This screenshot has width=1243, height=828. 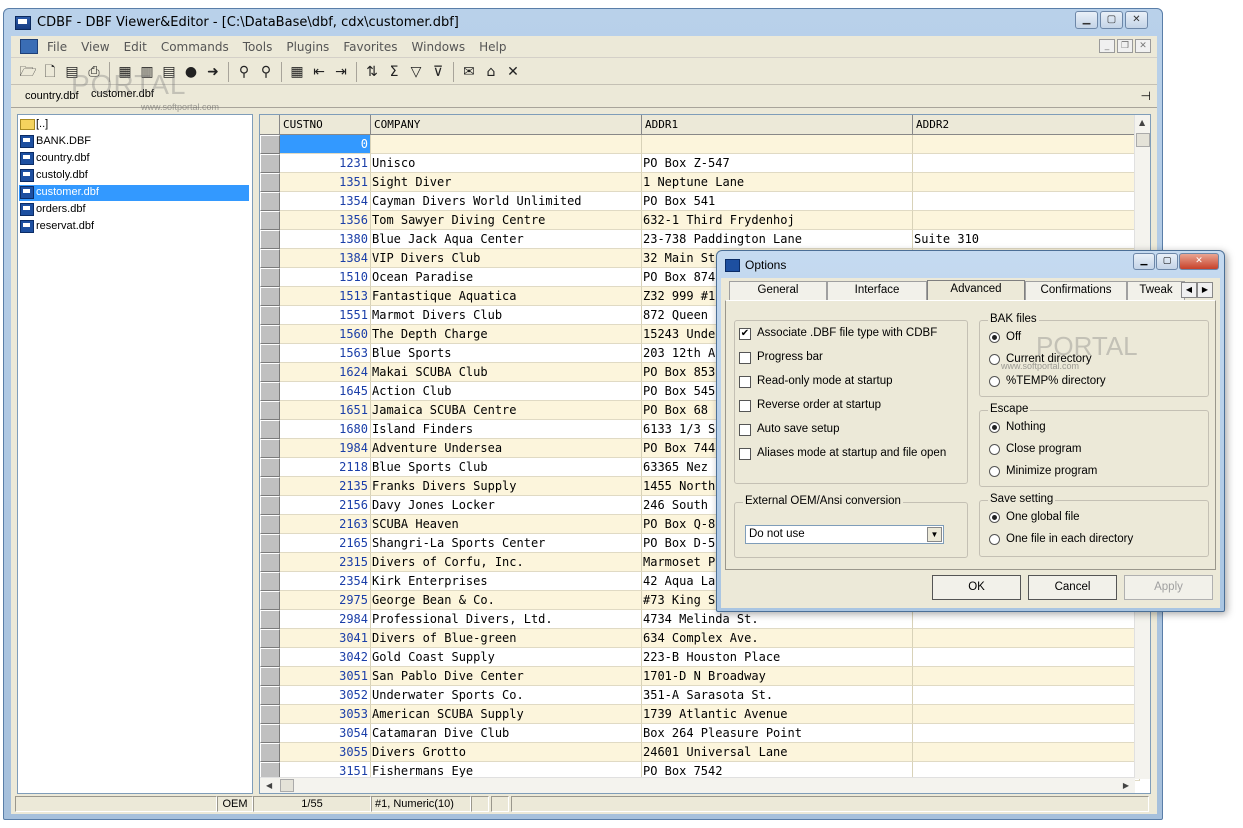 What do you see at coordinates (934, 534) in the screenshot?
I see `chevron-down-icon: ▼` at bounding box center [934, 534].